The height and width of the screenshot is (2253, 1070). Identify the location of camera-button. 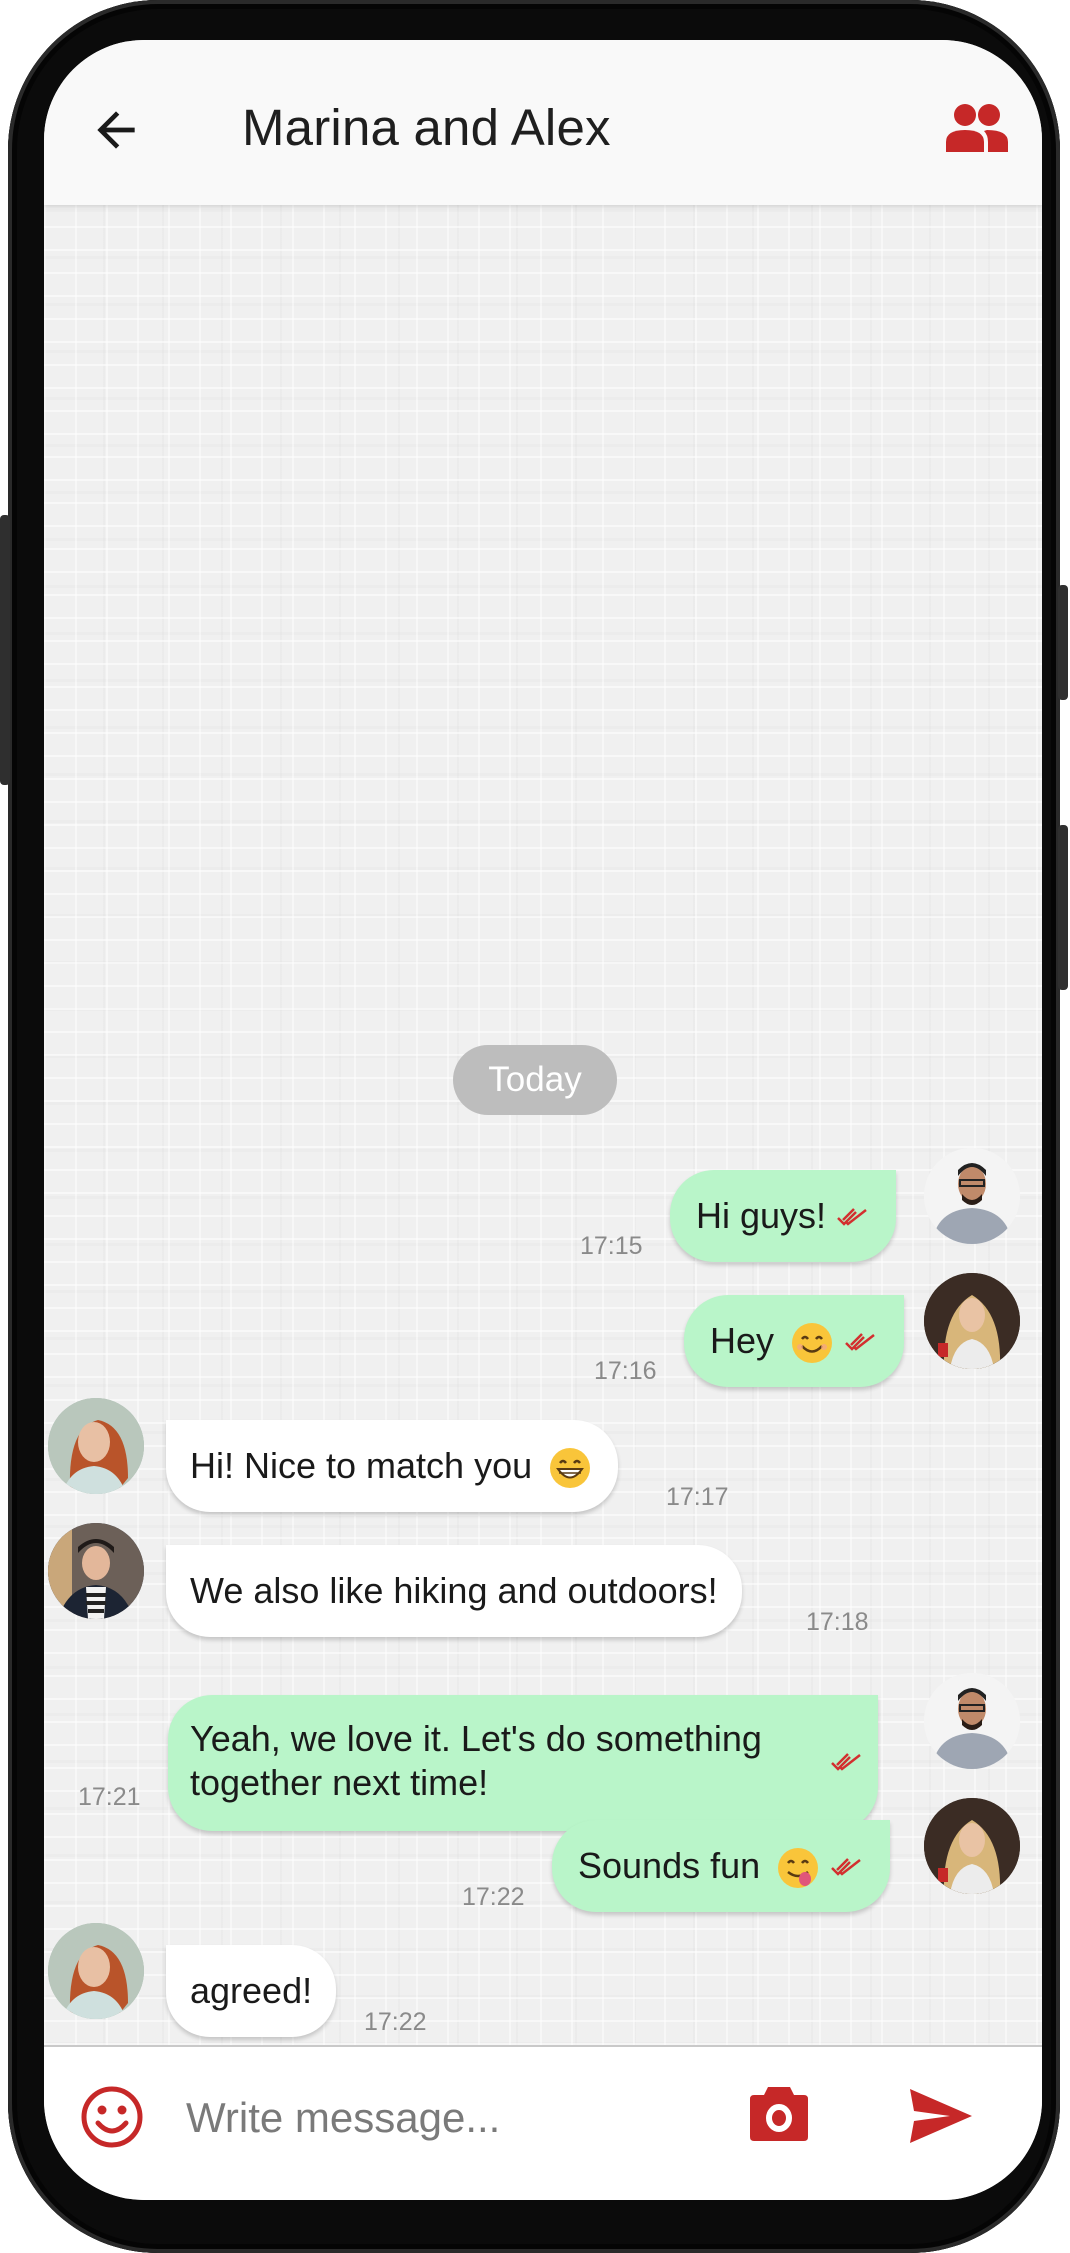
(779, 2114).